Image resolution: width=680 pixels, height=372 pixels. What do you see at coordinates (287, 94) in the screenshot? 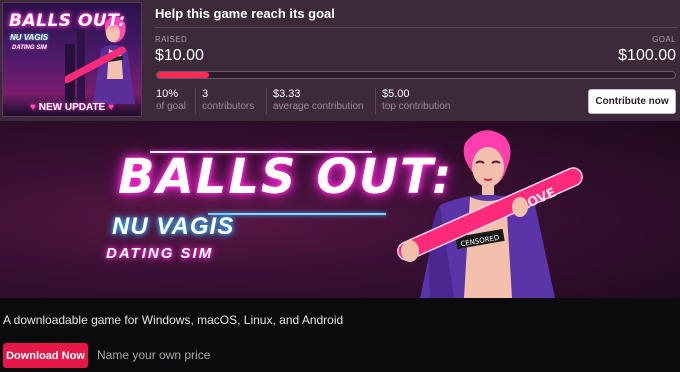
I see `stat-value: $3.33` at bounding box center [287, 94].